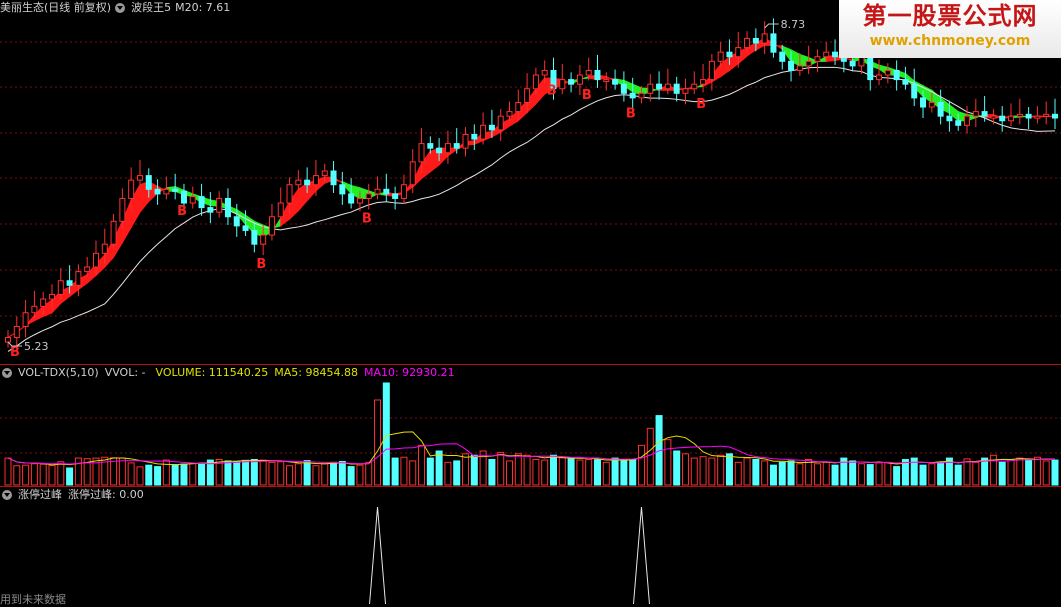  I want to click on watermark-url: www.chnmoney.com, so click(950, 41).